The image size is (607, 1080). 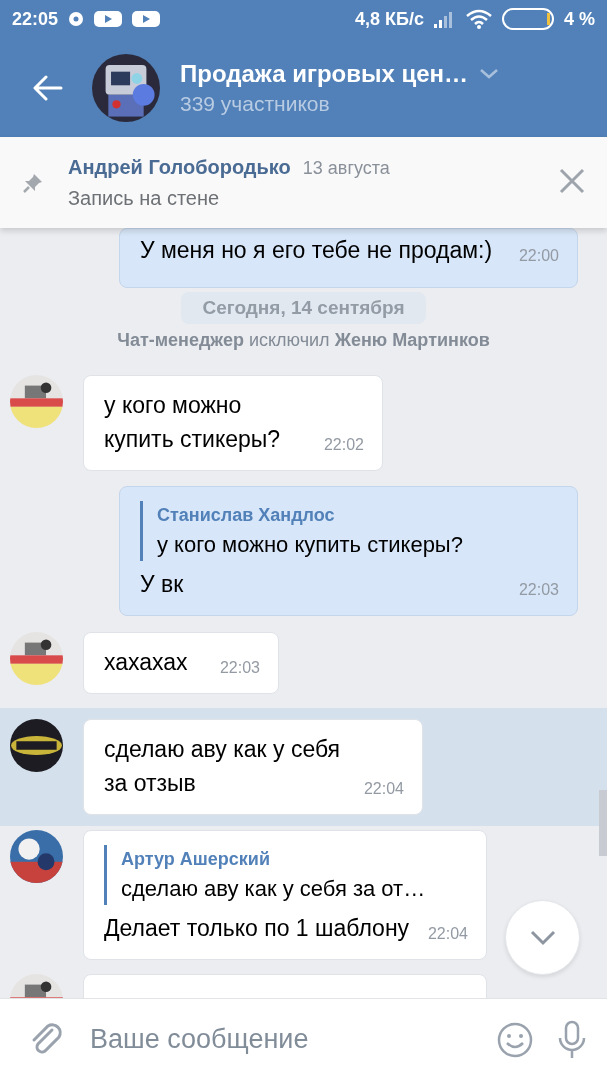 What do you see at coordinates (579, 19) in the screenshot?
I see `battery-percent: 4 %` at bounding box center [579, 19].